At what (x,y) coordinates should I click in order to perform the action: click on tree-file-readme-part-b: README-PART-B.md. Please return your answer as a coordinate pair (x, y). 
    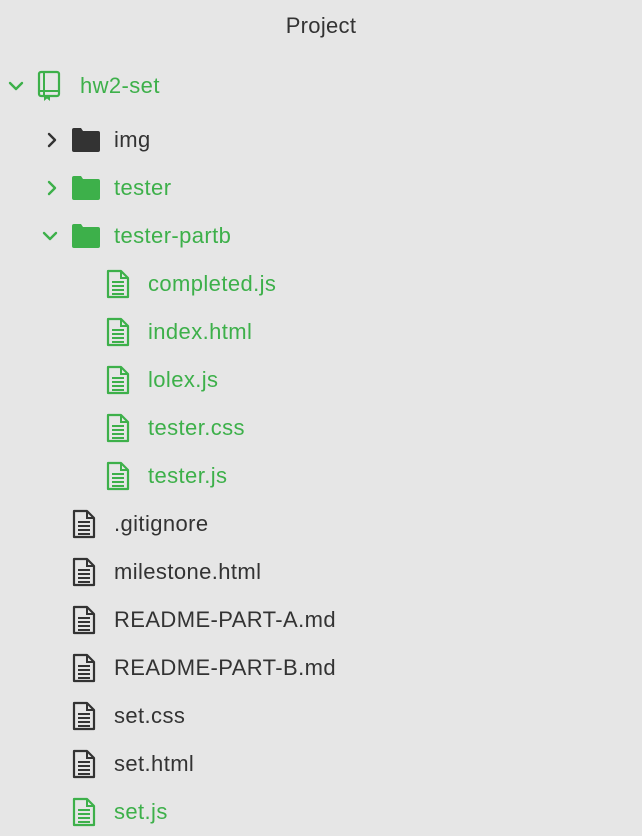
    Looking at the image, I should click on (321, 668).